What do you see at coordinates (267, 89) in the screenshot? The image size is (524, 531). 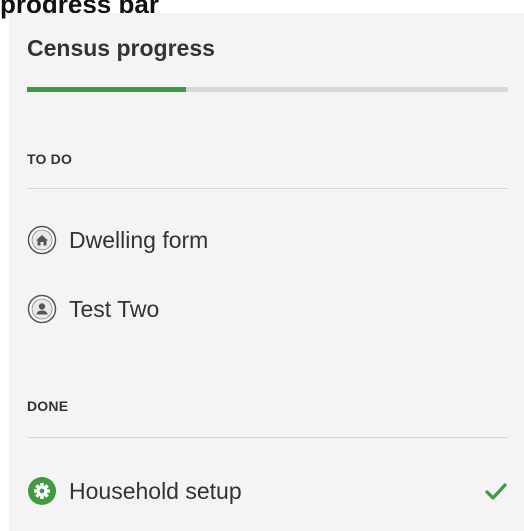 I see `progress-bar` at bounding box center [267, 89].